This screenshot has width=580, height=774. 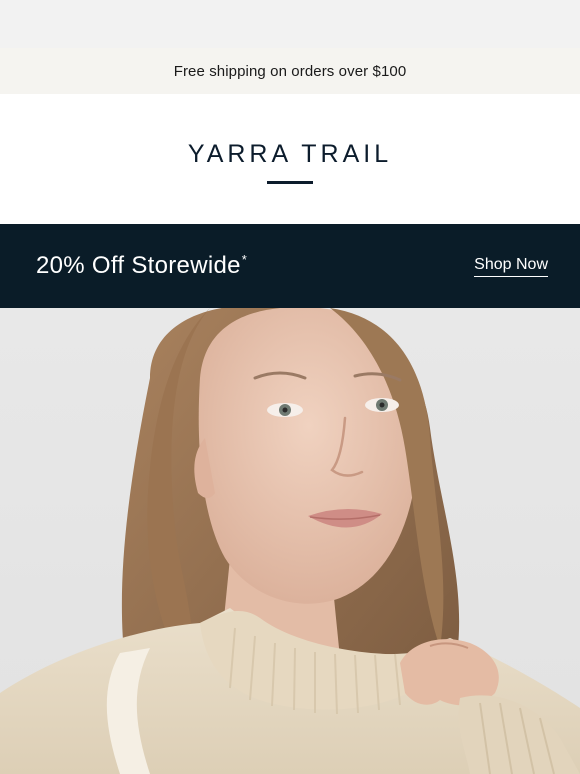 I want to click on logo-underline, so click(x=290, y=182).